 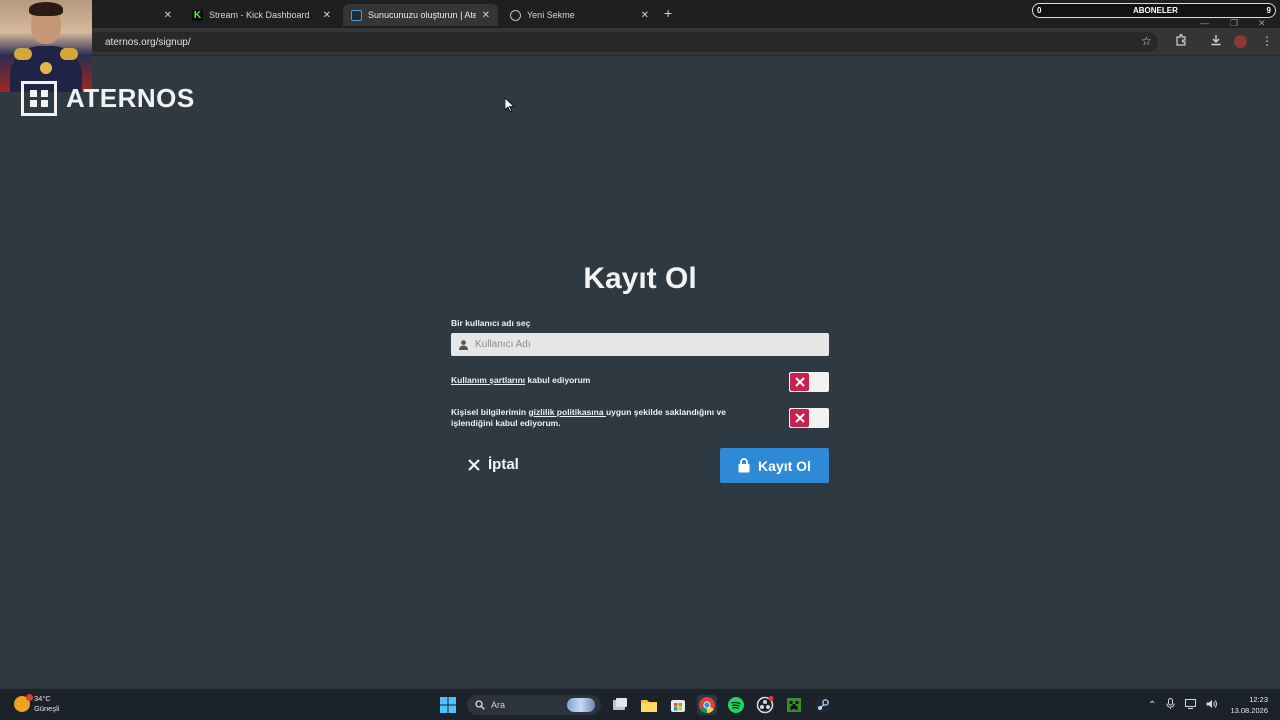 I want to click on search-highlight-image, so click(x=581, y=705).